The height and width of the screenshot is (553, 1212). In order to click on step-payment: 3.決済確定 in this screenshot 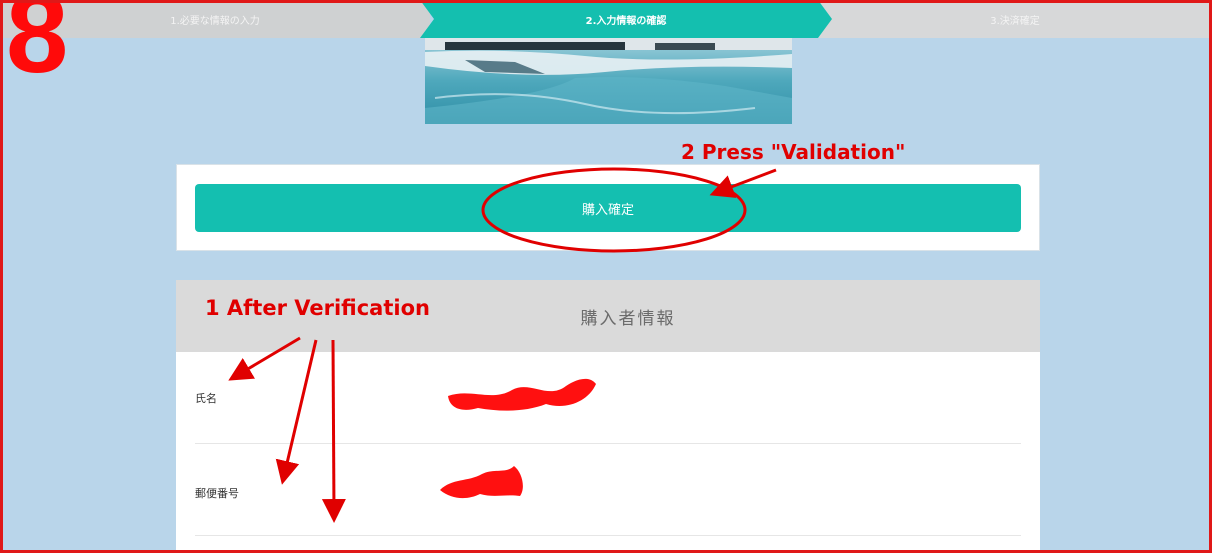, I will do `click(1015, 19)`.